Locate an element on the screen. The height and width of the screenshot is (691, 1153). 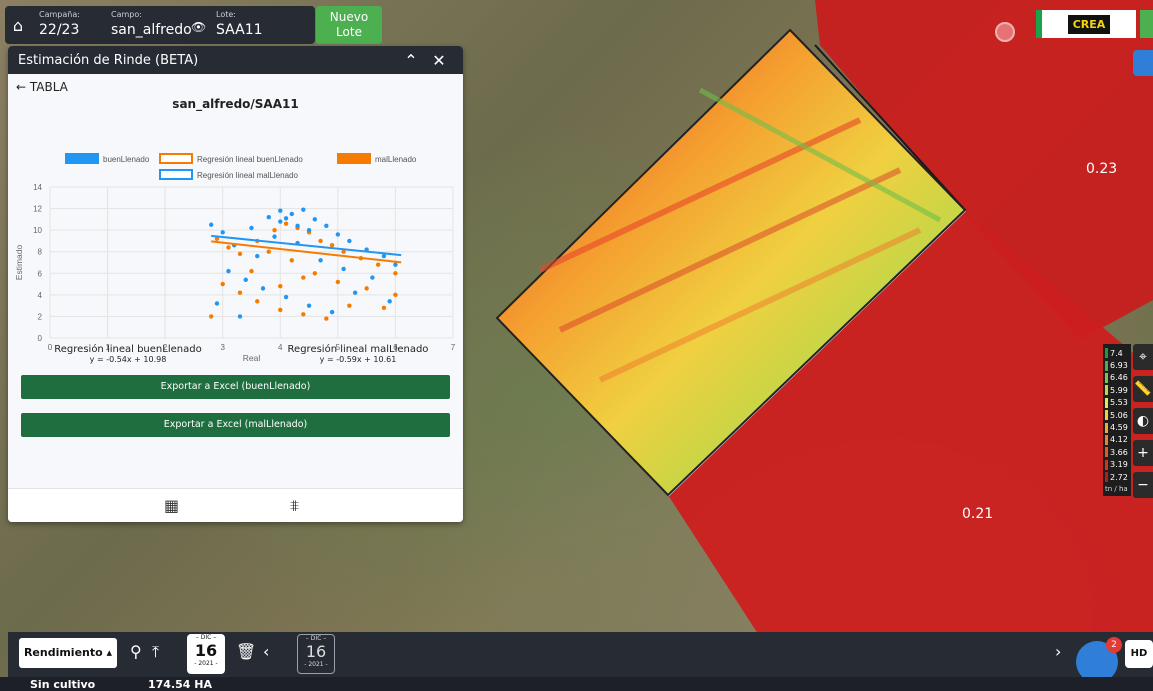
location-tab-button is located at coordinates (1143, 63).